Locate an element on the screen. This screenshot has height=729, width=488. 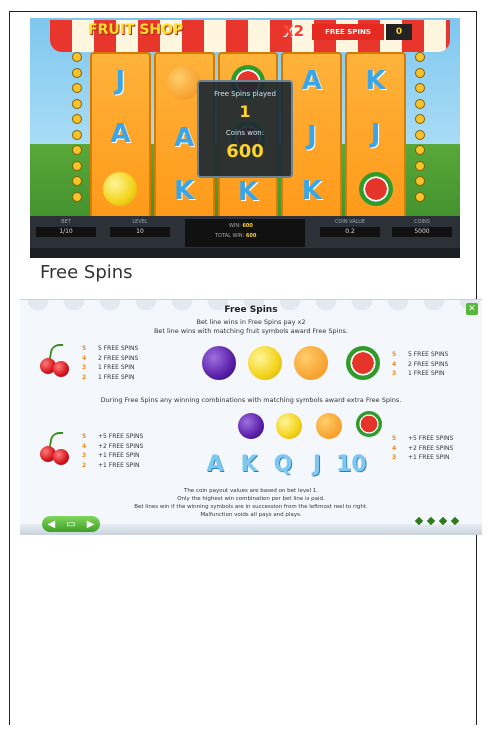
multiplier-badge: X2 is located at coordinates (293, 31).